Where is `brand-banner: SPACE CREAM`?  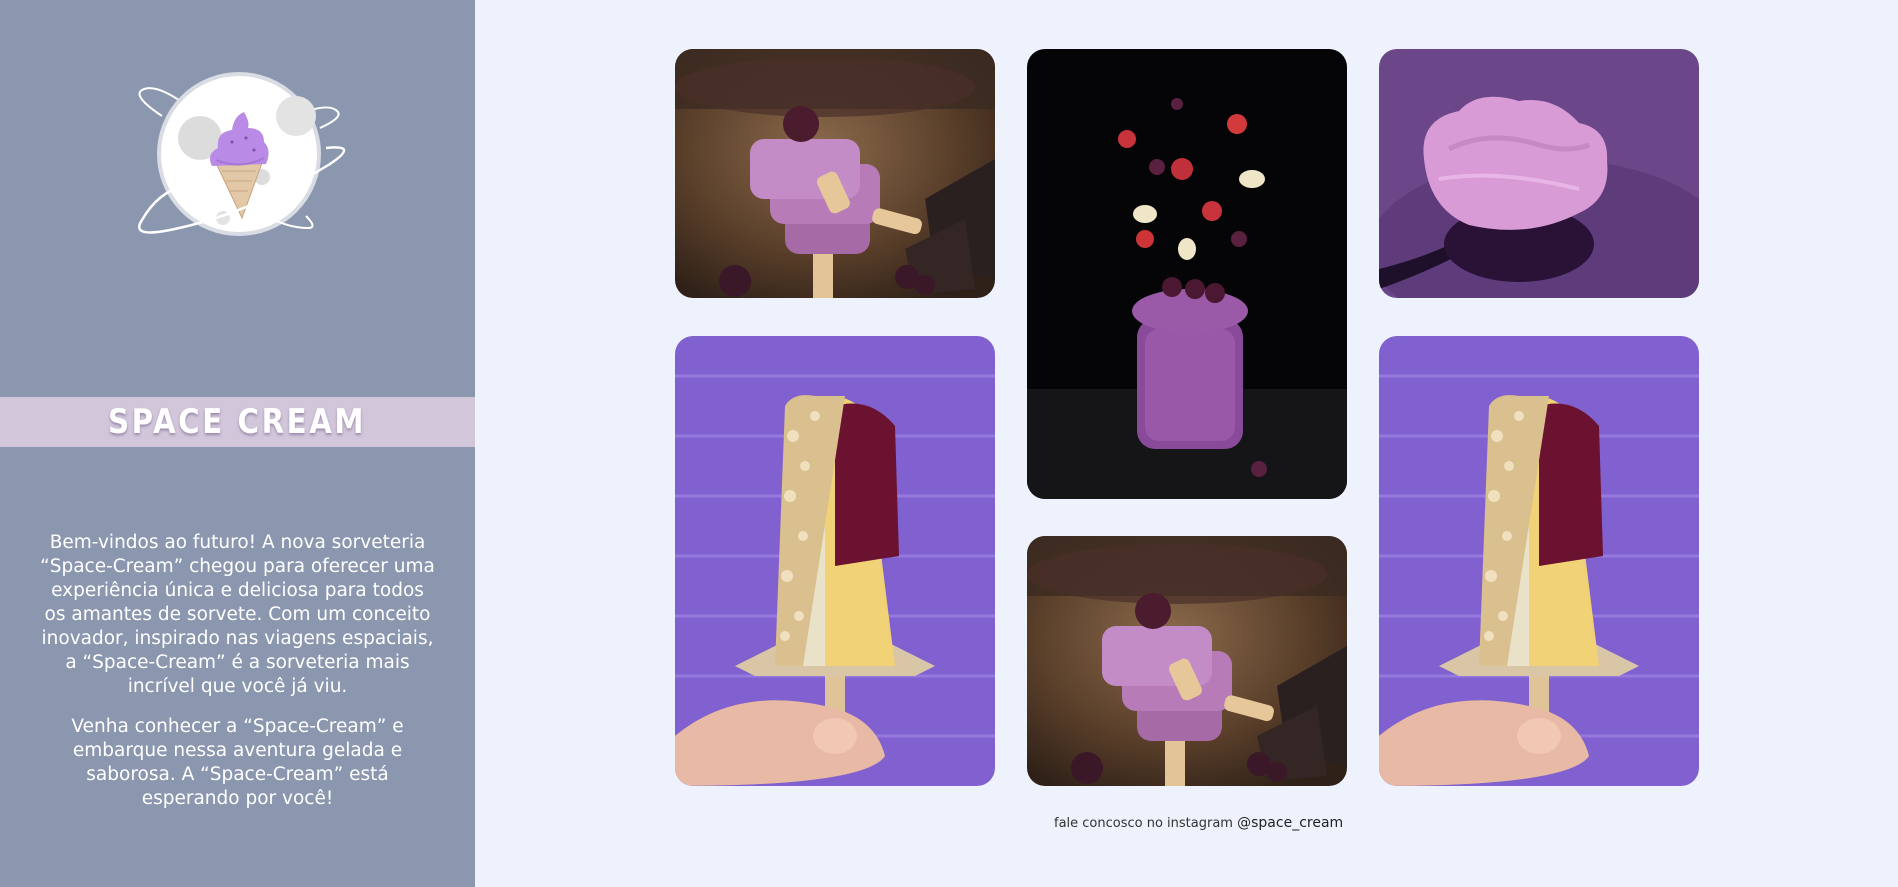 brand-banner: SPACE CREAM is located at coordinates (237, 422).